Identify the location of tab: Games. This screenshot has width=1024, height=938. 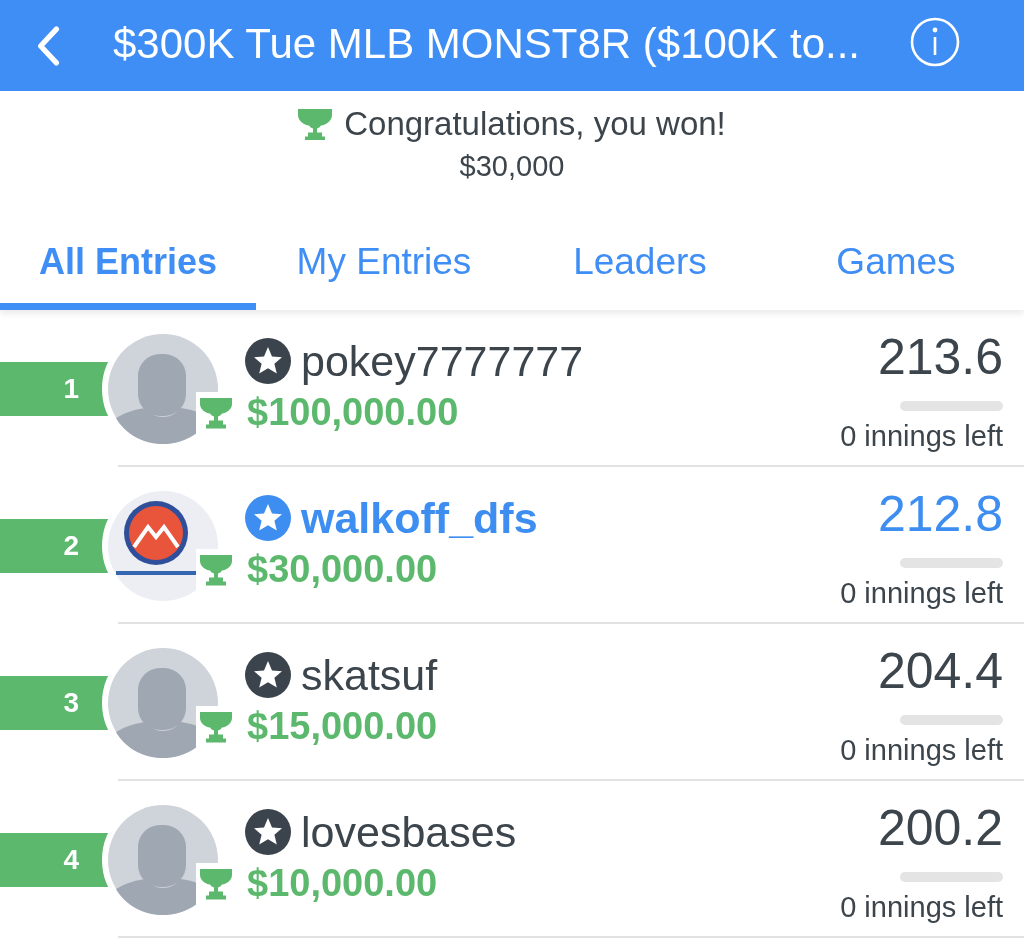
(896, 262).